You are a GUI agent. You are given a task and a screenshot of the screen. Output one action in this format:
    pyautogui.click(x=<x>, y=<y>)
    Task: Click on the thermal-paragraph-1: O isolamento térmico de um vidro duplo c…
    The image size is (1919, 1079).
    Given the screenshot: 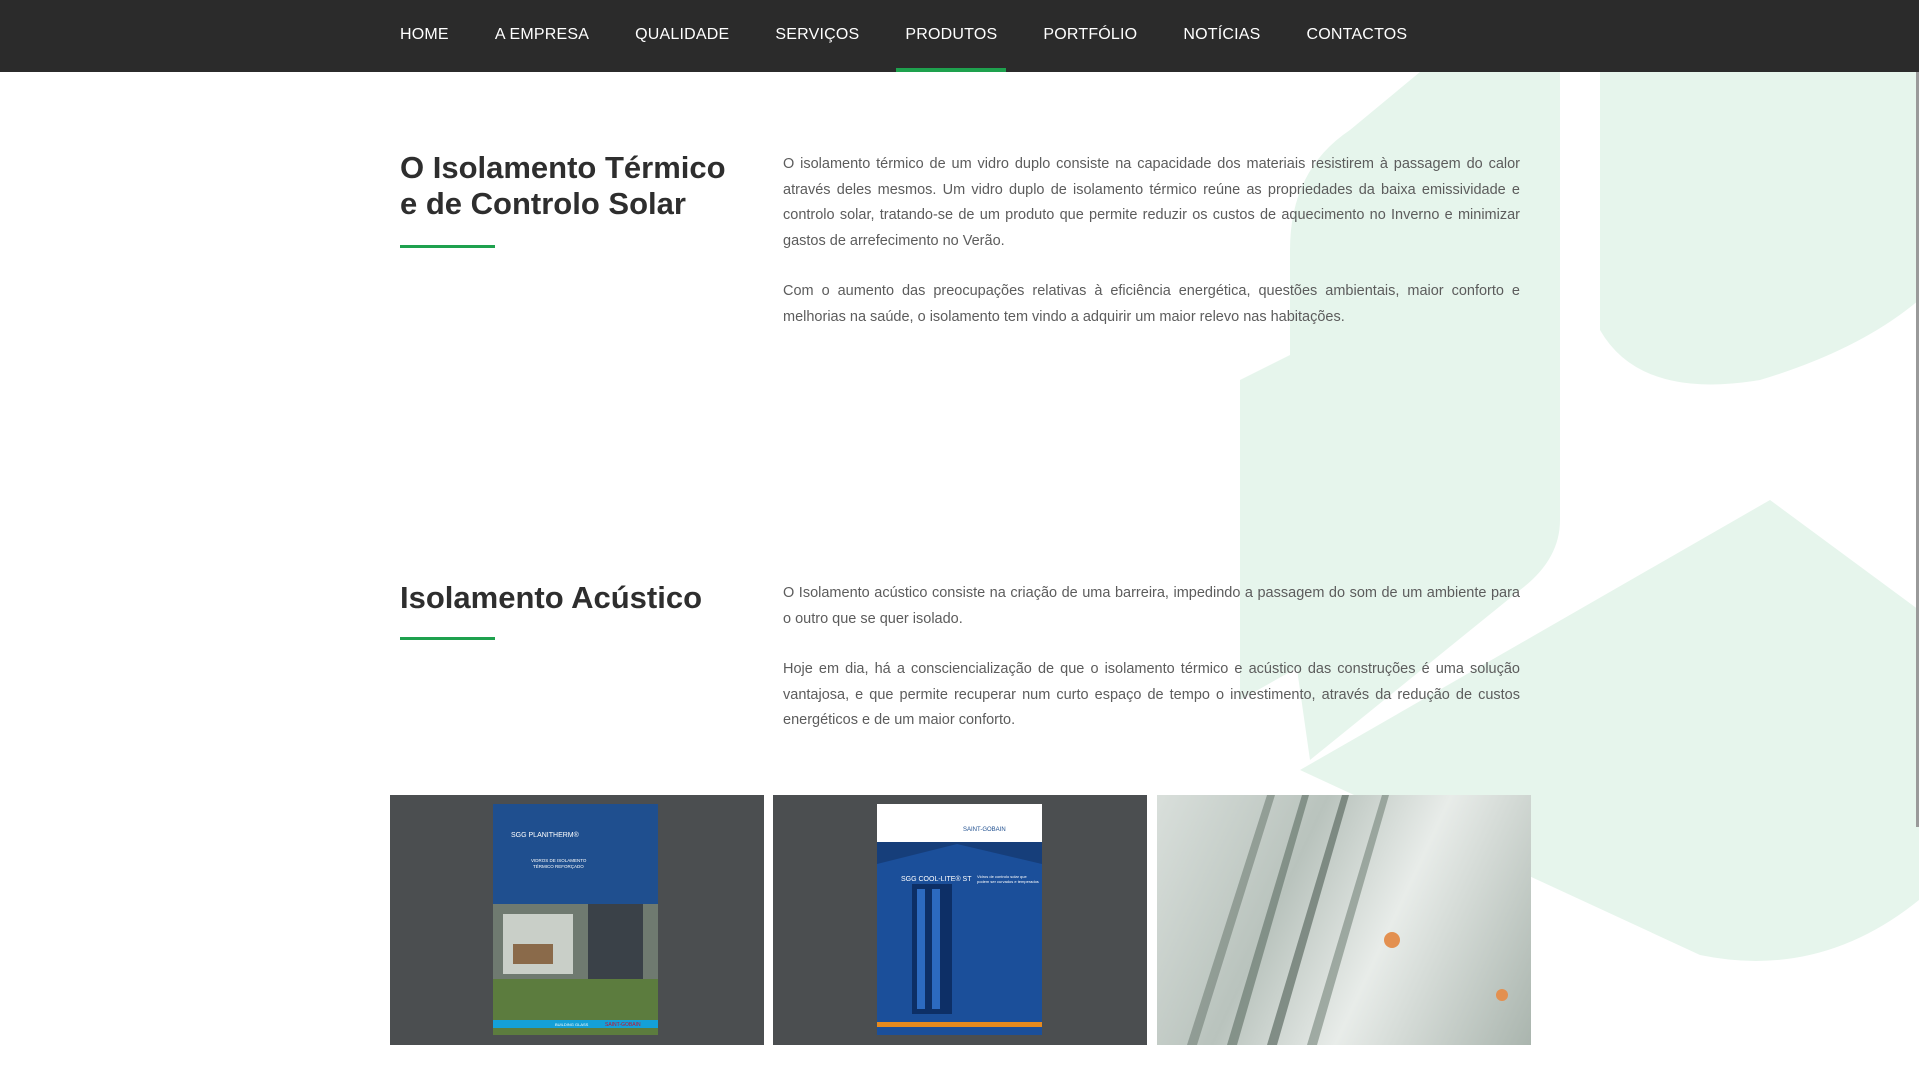 What is the action you would take?
    pyautogui.click(x=1151, y=202)
    